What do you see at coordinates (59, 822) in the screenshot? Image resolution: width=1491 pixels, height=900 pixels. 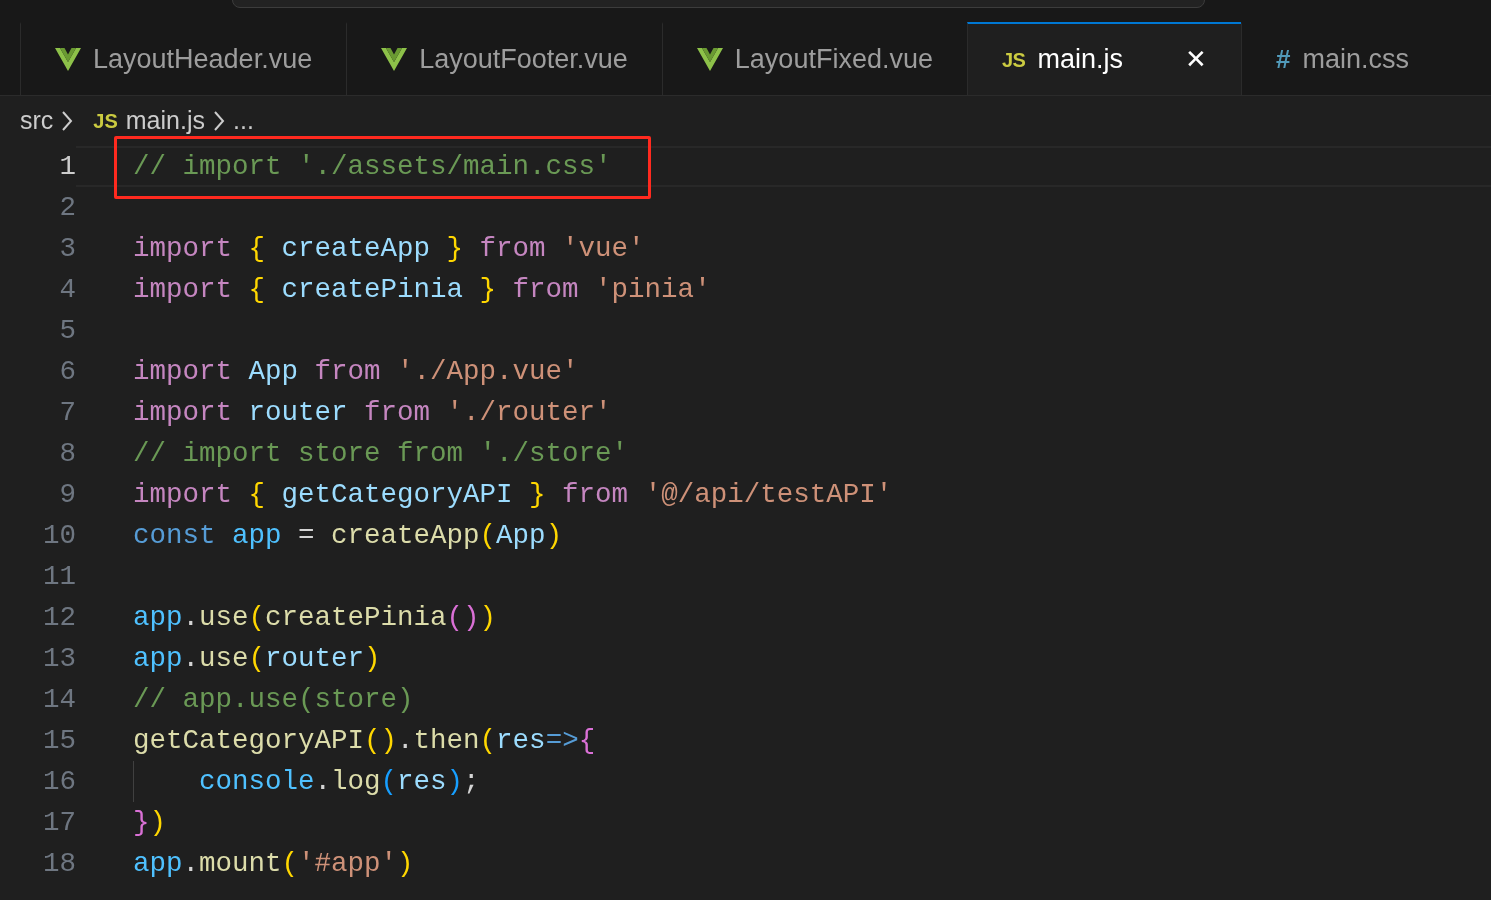 I see `line-number: 17` at bounding box center [59, 822].